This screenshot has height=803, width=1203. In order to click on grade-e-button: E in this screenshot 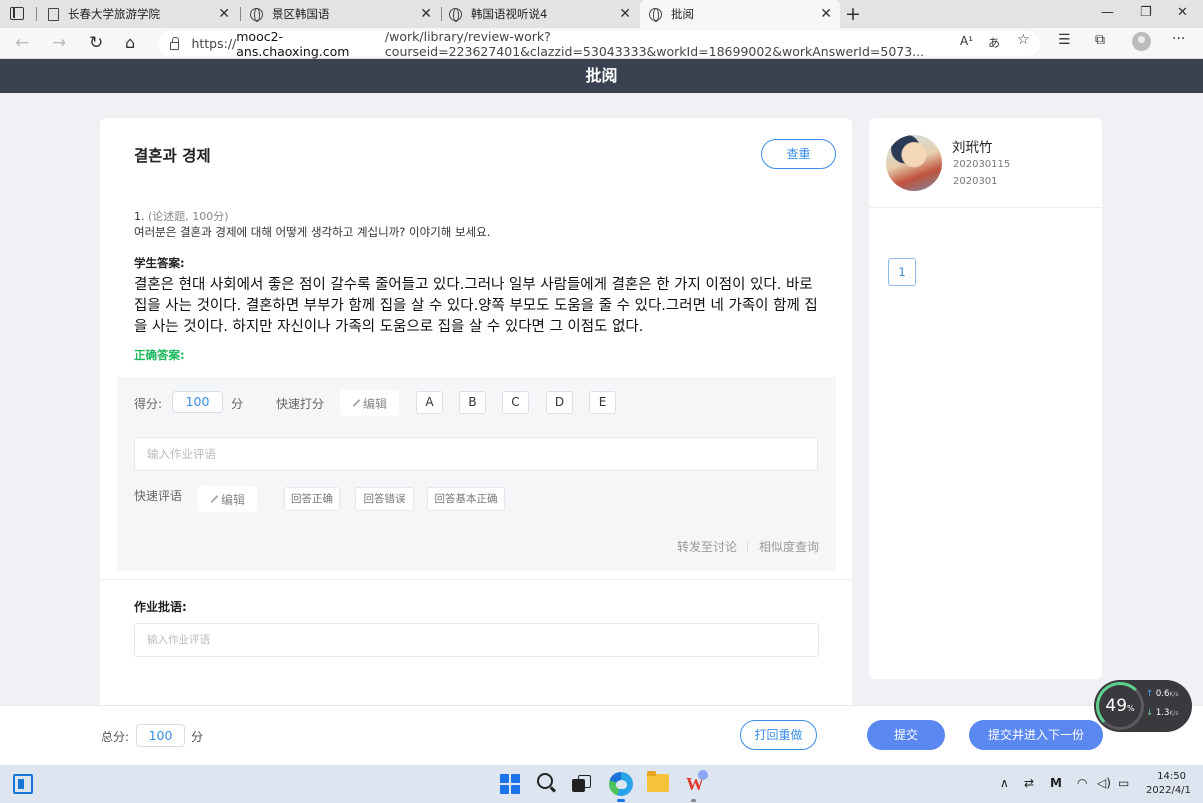, I will do `click(602, 402)`.